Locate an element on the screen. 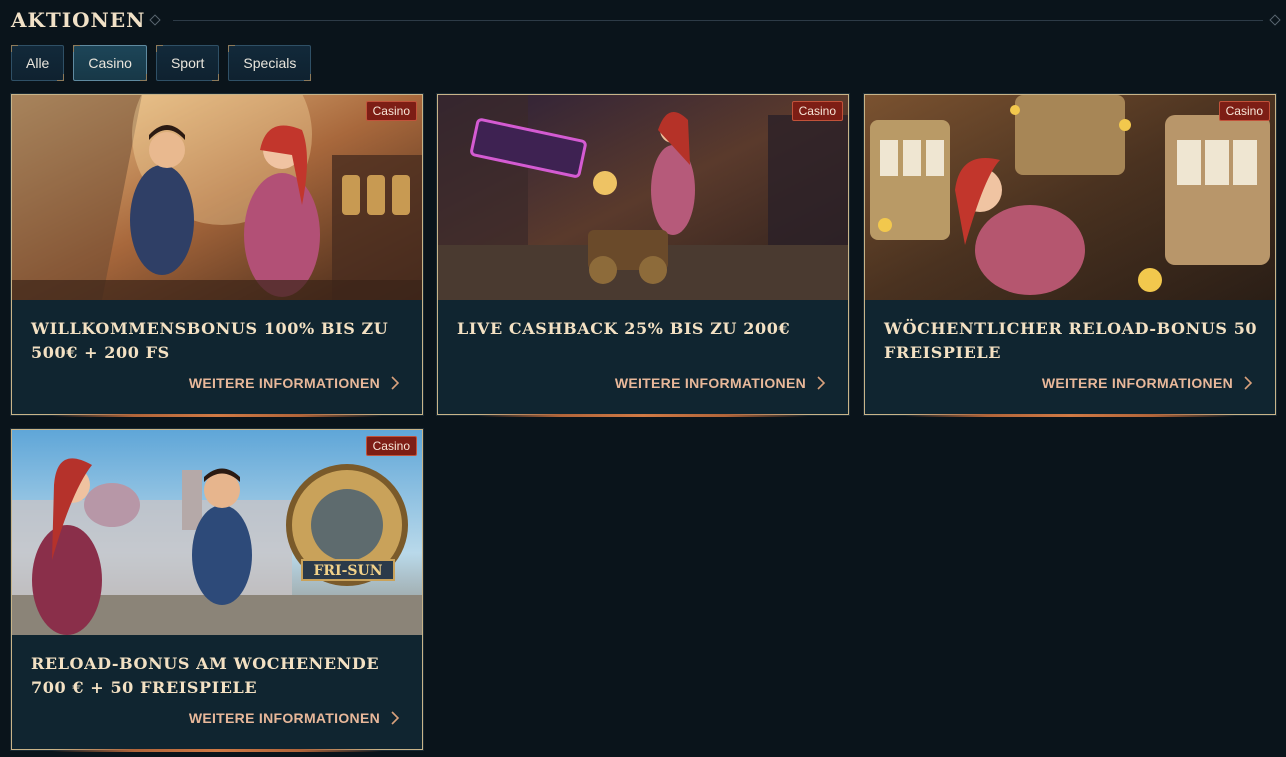  tab-alle: Alle is located at coordinates (38, 63).